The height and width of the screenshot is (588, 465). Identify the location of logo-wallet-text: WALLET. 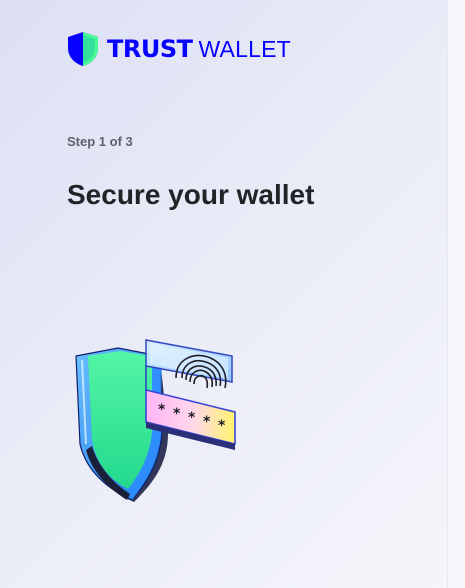
(244, 49).